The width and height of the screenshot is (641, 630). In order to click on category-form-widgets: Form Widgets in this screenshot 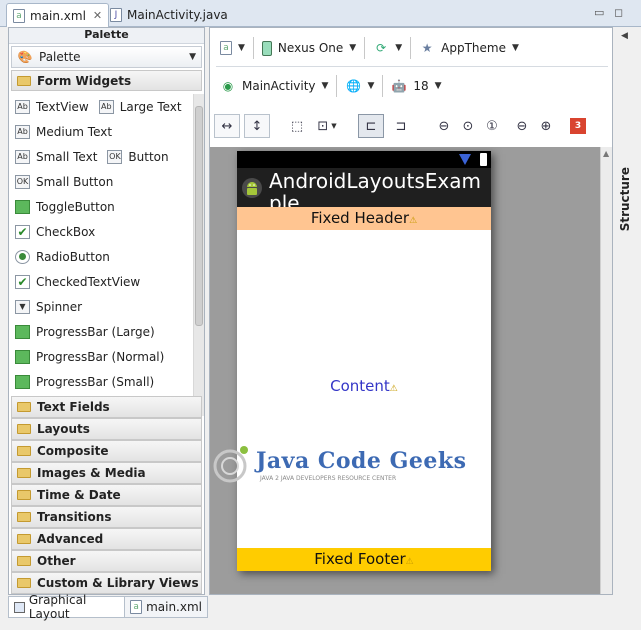, I will do `click(106, 80)`.